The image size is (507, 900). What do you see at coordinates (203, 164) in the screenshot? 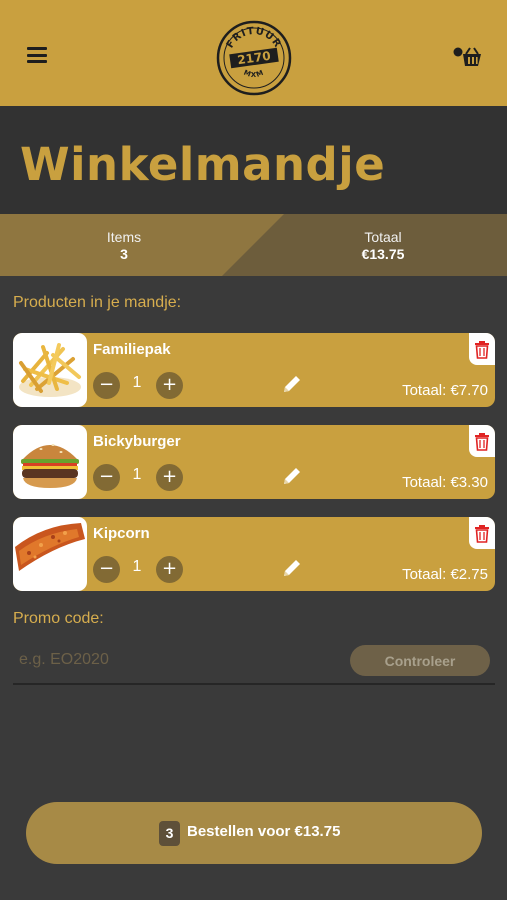
I see `page-title: Winkelmandje` at bounding box center [203, 164].